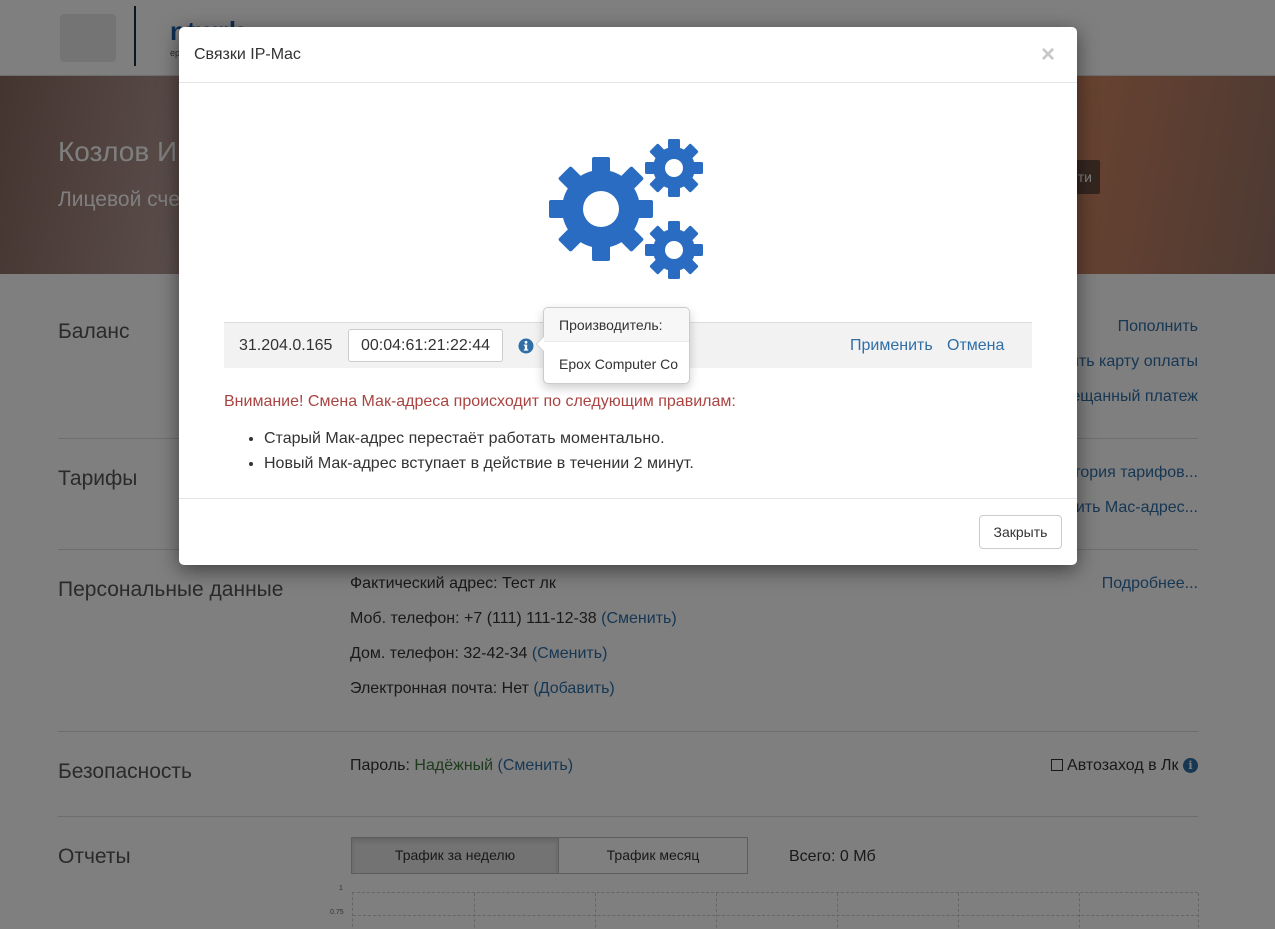 This screenshot has height=929, width=1275. Describe the element at coordinates (975, 346) in the screenshot. I see `cancel-link: Отмена` at that location.